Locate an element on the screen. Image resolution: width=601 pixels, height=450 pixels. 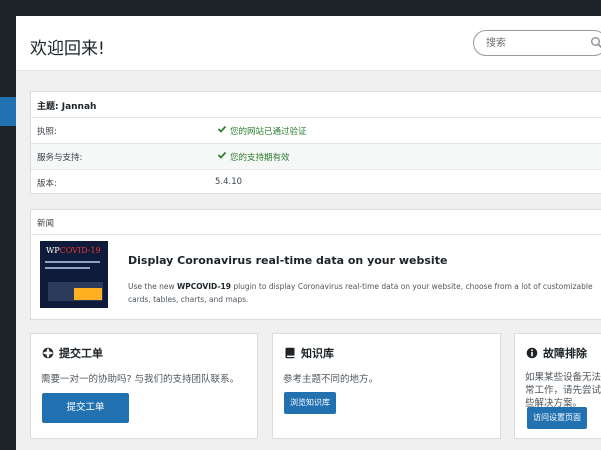
knowledge-base-desc: 参考主题不同的地方。 is located at coordinates (331, 379).